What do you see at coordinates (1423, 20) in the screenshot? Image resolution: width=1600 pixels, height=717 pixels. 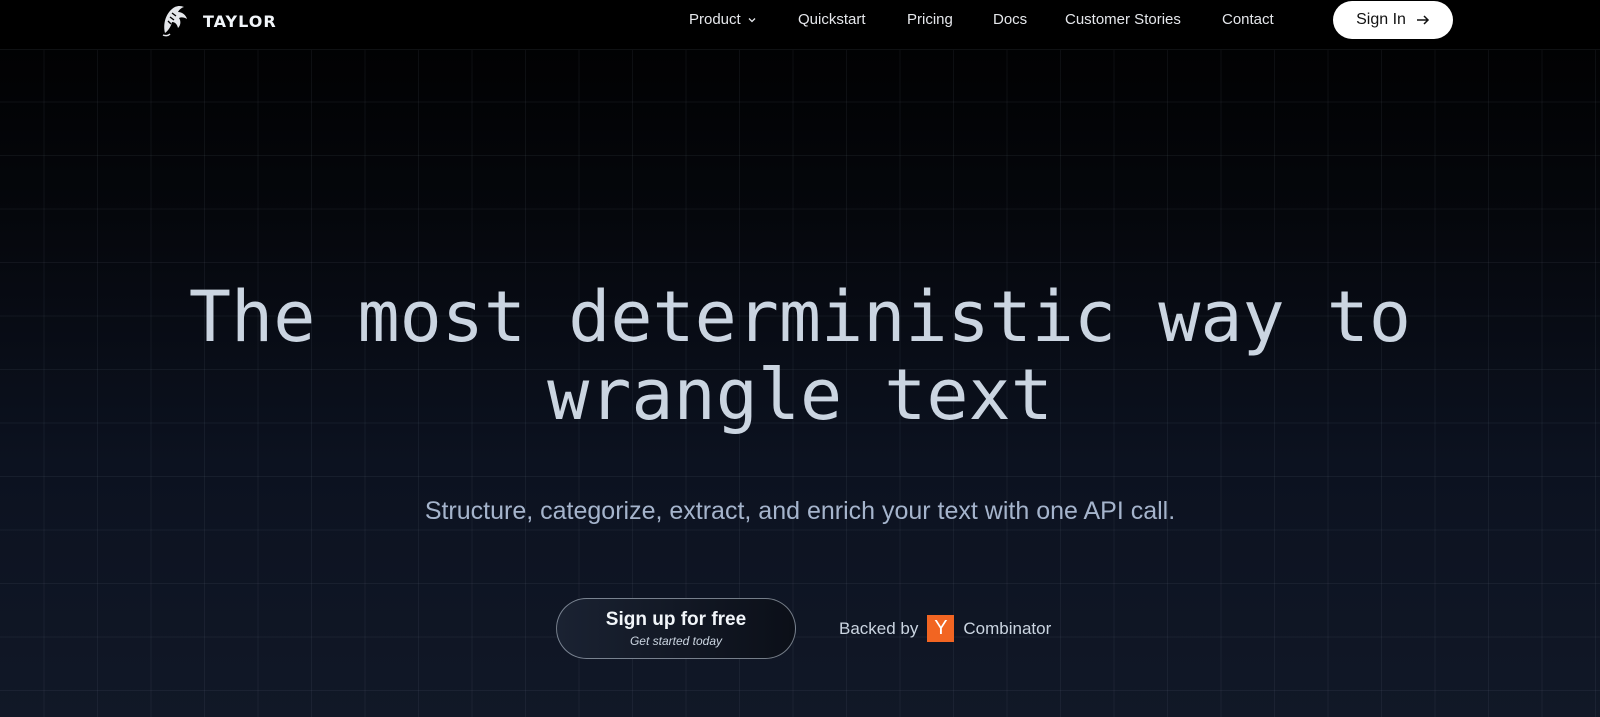 I see `arrow-right-icon` at bounding box center [1423, 20].